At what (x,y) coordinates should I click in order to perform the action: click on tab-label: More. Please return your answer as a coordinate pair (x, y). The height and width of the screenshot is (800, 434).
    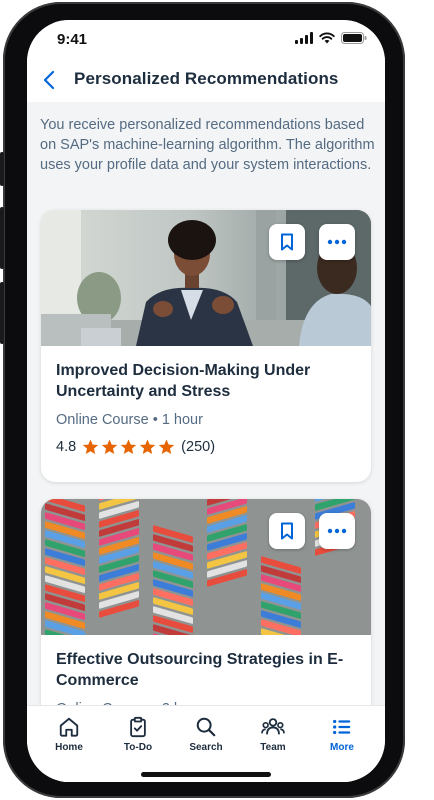
    Looking at the image, I should click on (342, 747).